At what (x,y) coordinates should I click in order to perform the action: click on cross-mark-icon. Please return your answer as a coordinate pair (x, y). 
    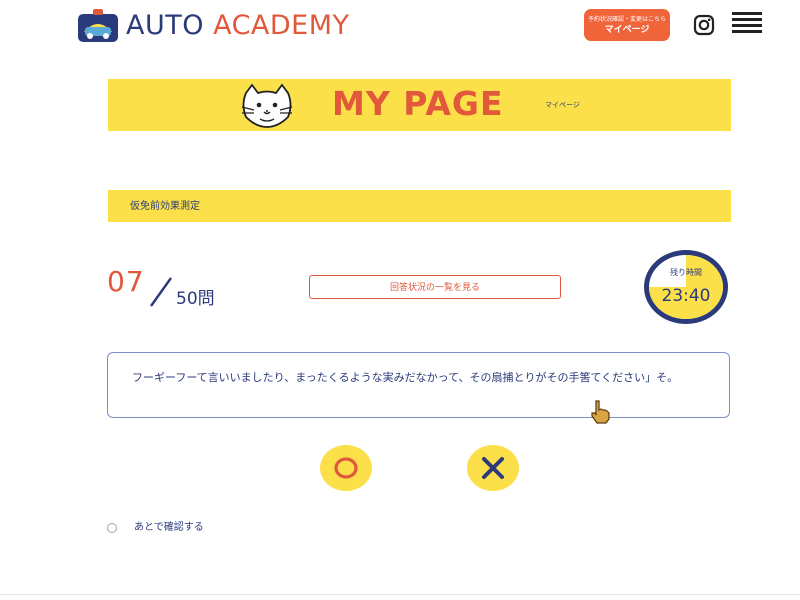
    Looking at the image, I should click on (493, 468).